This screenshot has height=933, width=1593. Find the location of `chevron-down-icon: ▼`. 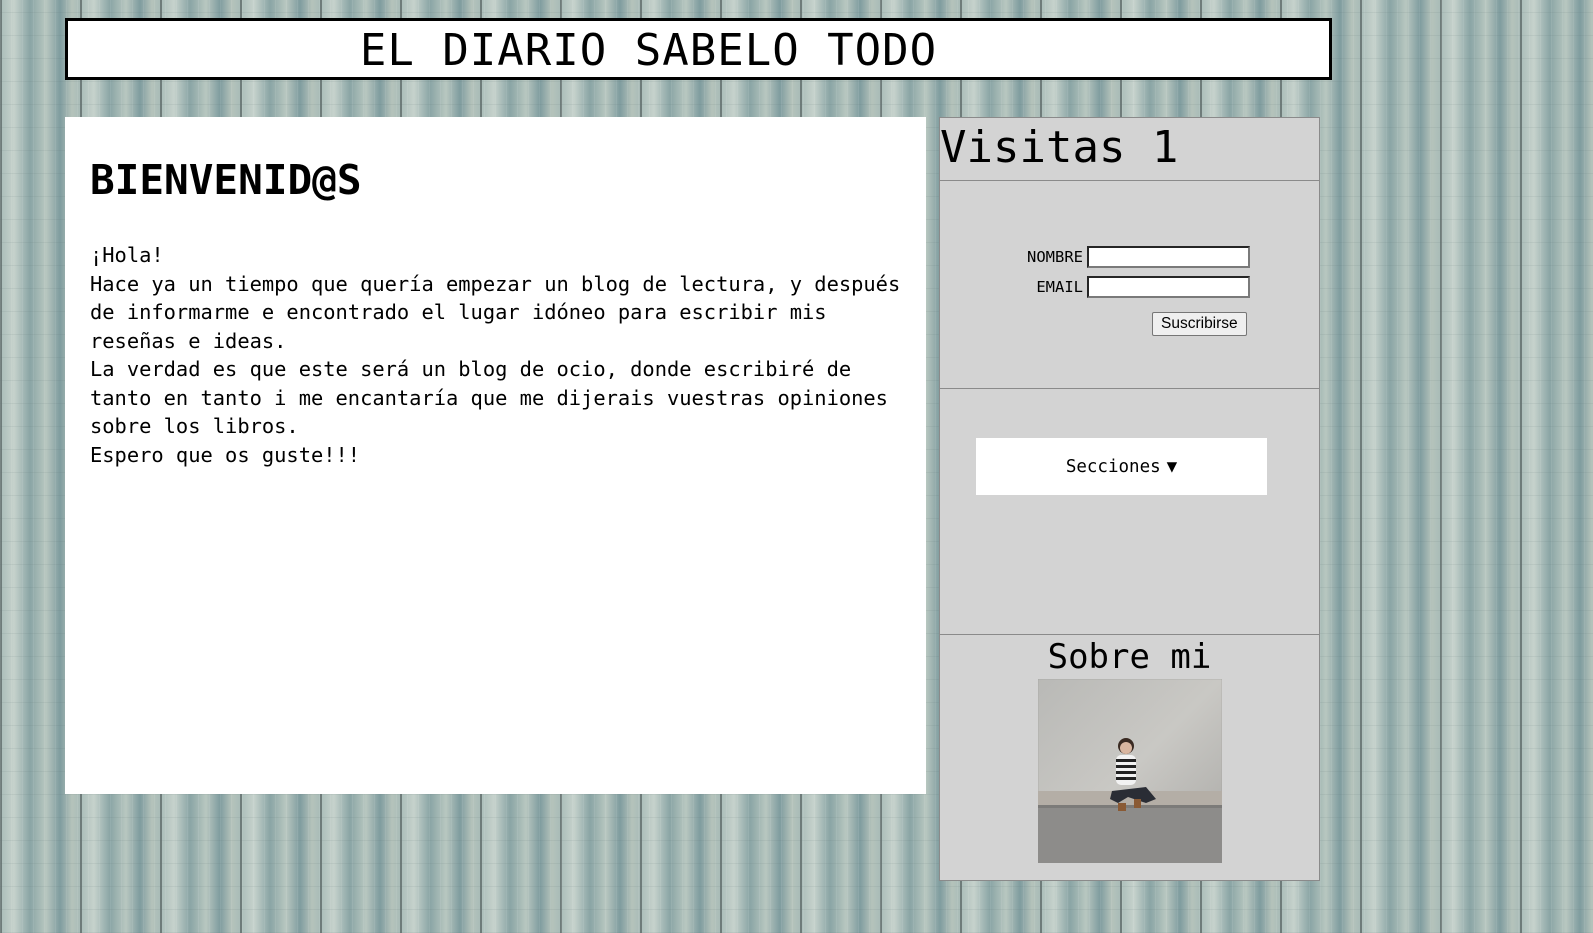

chevron-down-icon: ▼ is located at coordinates (1172, 466).